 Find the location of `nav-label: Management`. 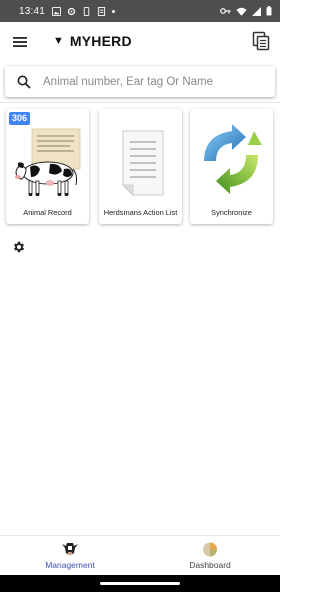

nav-label: Management is located at coordinates (70, 565).